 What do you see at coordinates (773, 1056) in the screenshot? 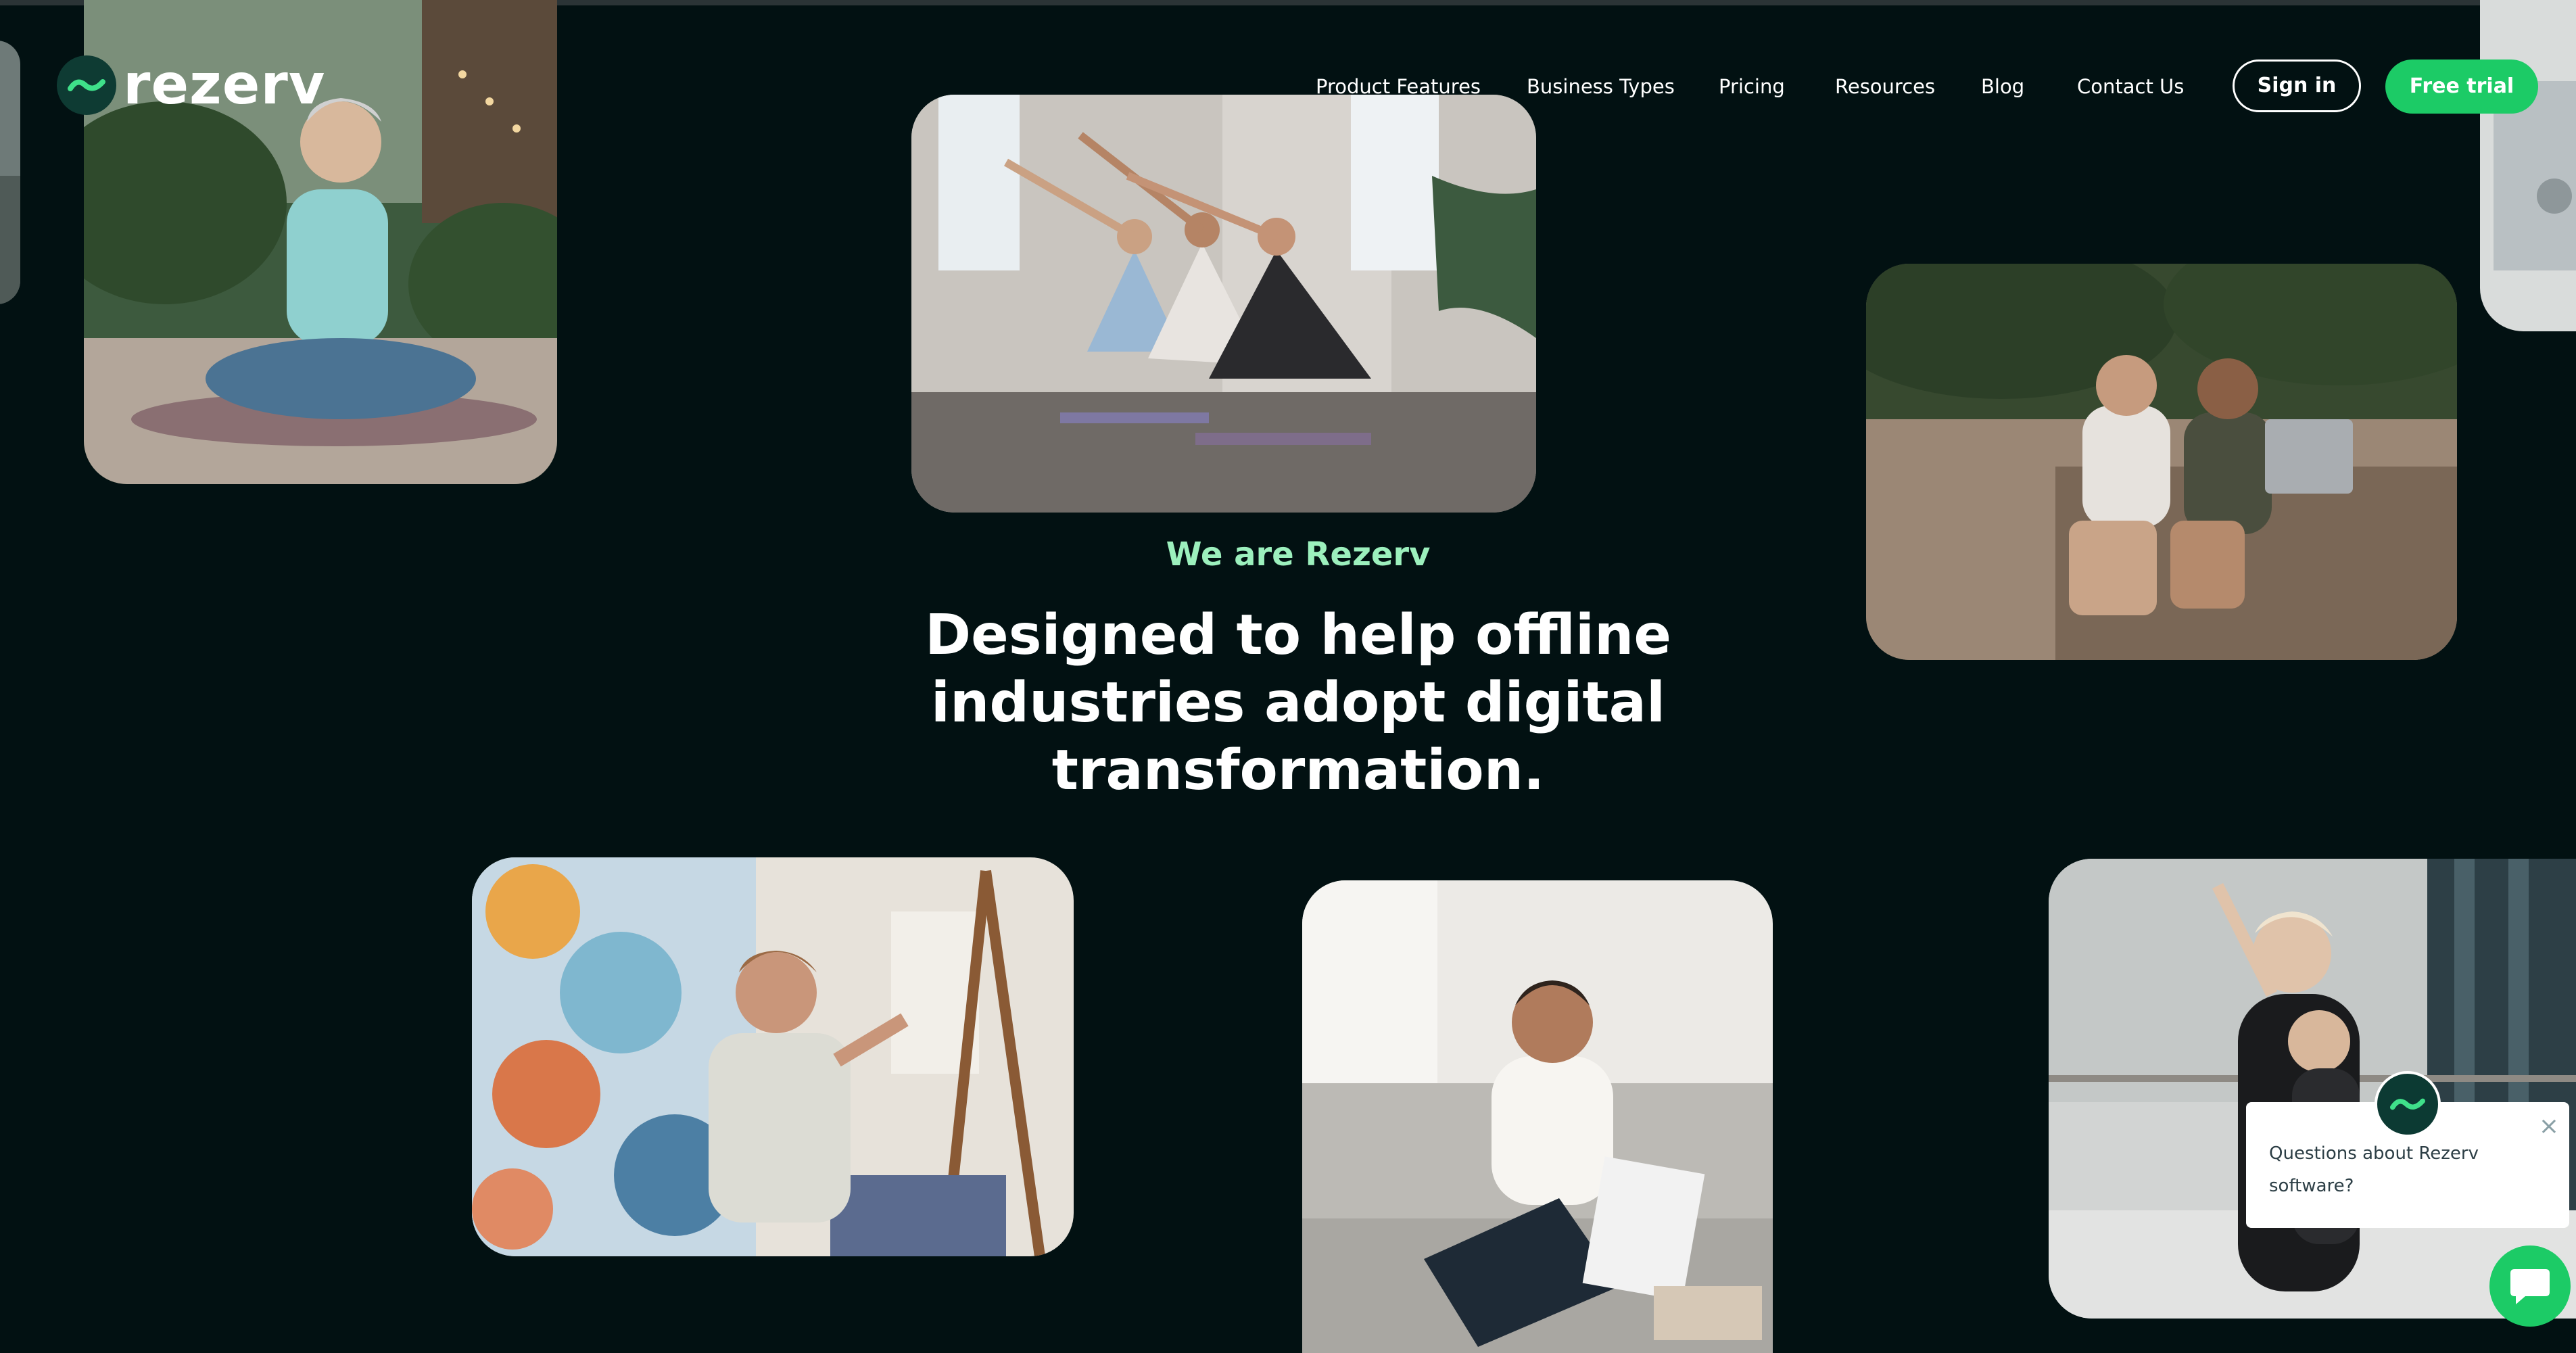
I see `artist-painting-photo` at bounding box center [773, 1056].